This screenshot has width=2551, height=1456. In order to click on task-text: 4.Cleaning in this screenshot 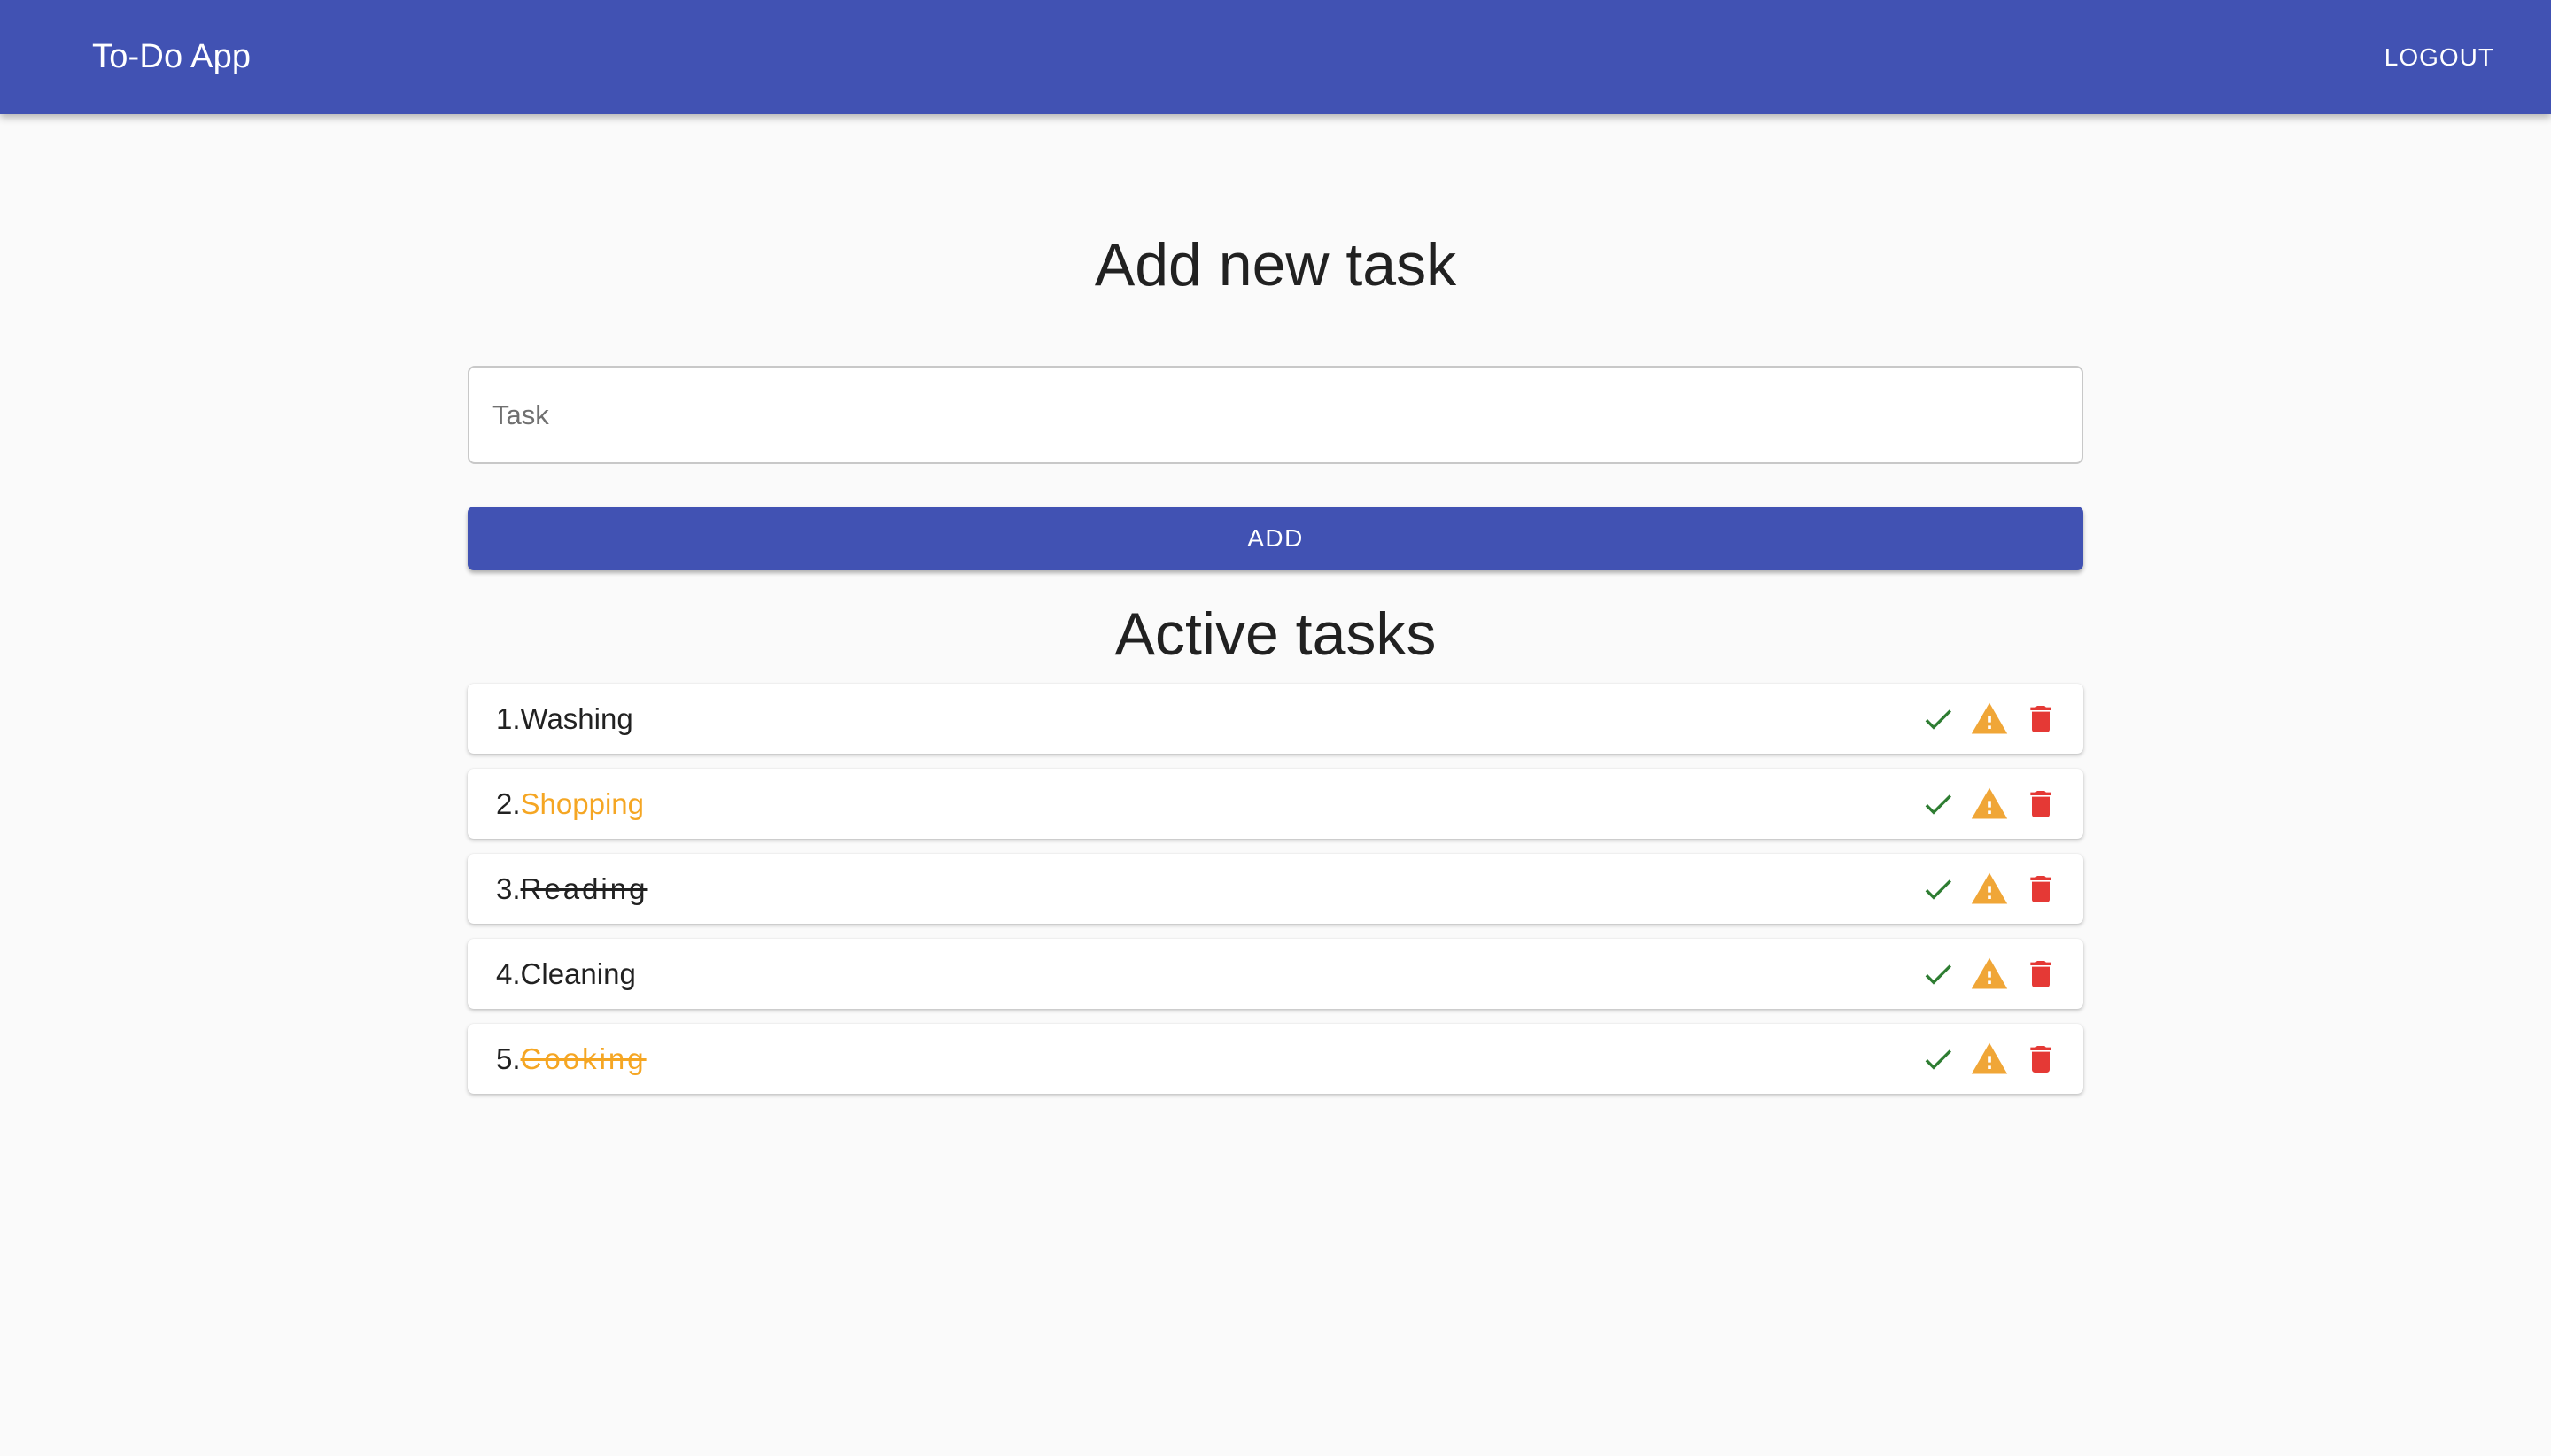, I will do `click(566, 974)`.